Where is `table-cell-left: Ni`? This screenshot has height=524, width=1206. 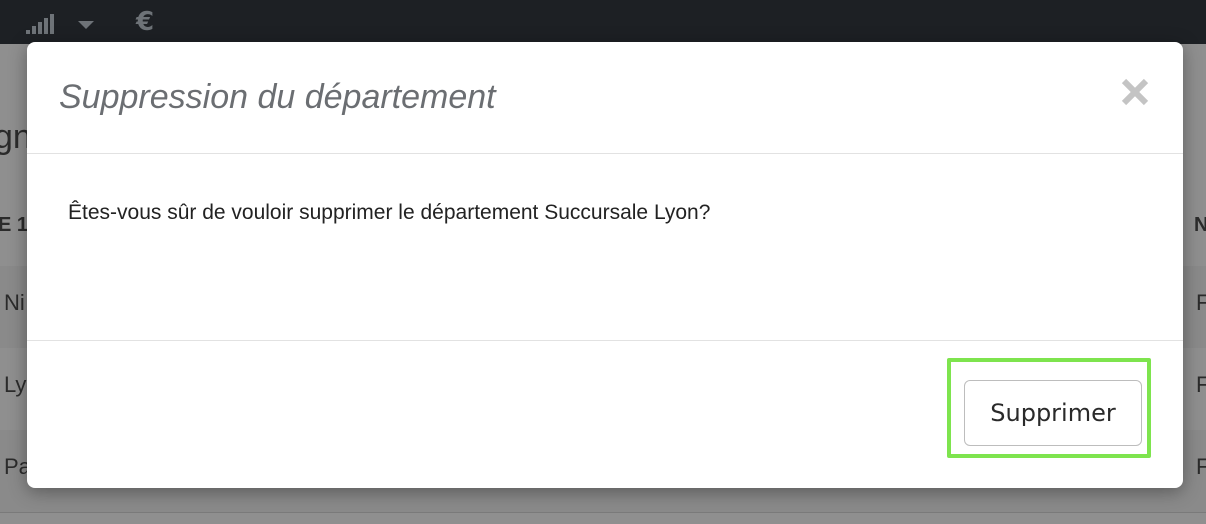 table-cell-left: Ni is located at coordinates (14, 302).